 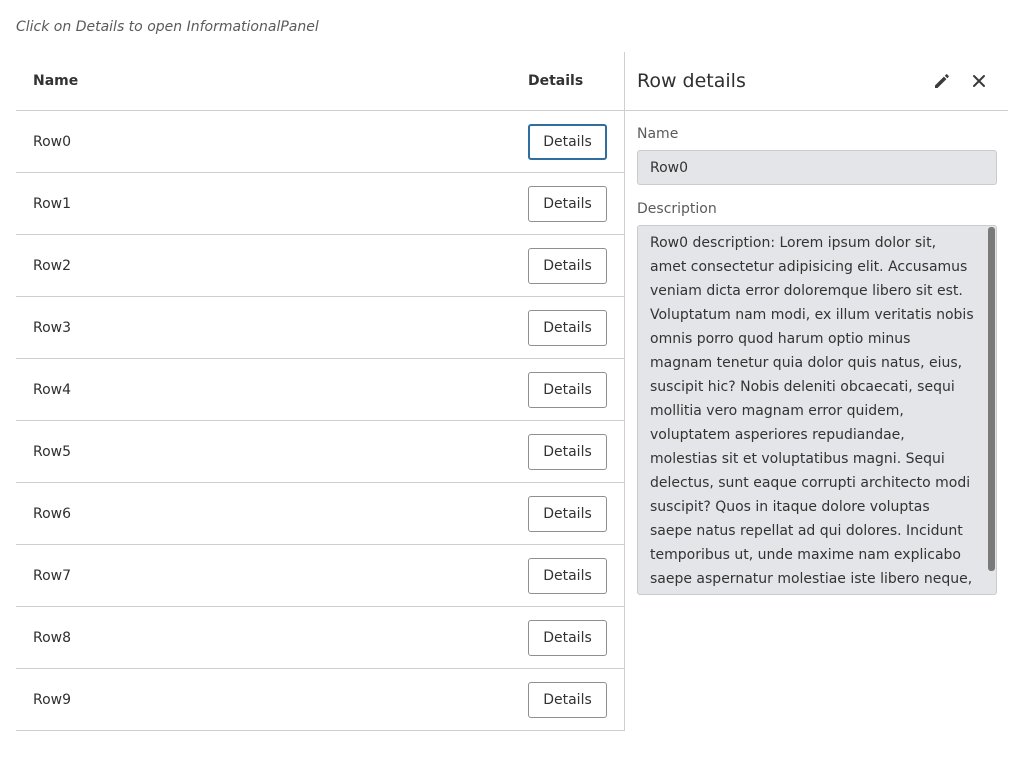 I want to click on table-row: Row6 Details, so click(x=320, y=514).